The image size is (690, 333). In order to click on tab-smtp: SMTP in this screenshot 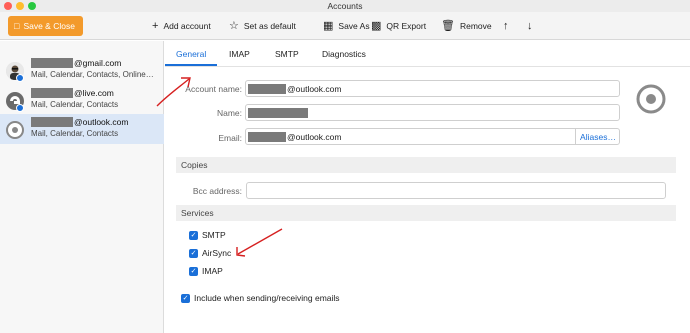, I will do `click(287, 54)`.